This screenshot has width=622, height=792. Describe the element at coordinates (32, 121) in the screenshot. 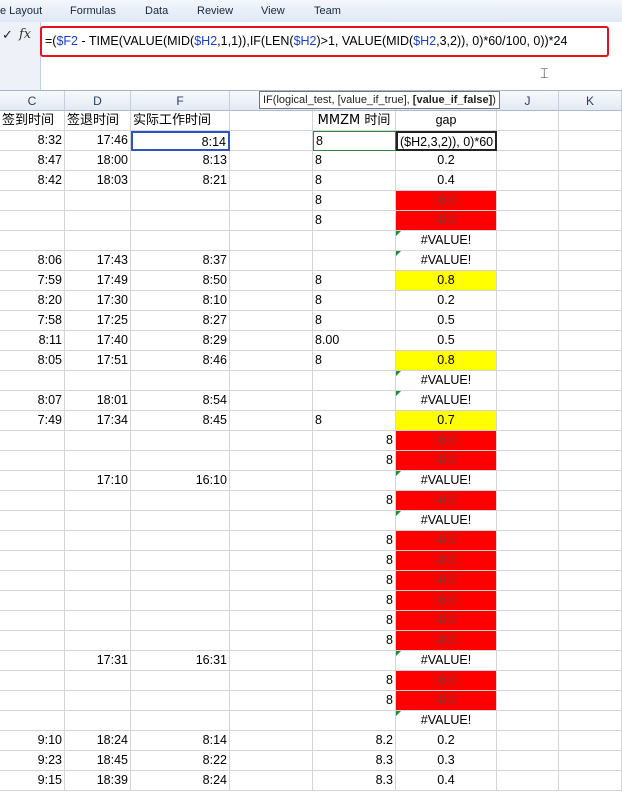

I see `header-cell-checkin: 签到时间` at that location.